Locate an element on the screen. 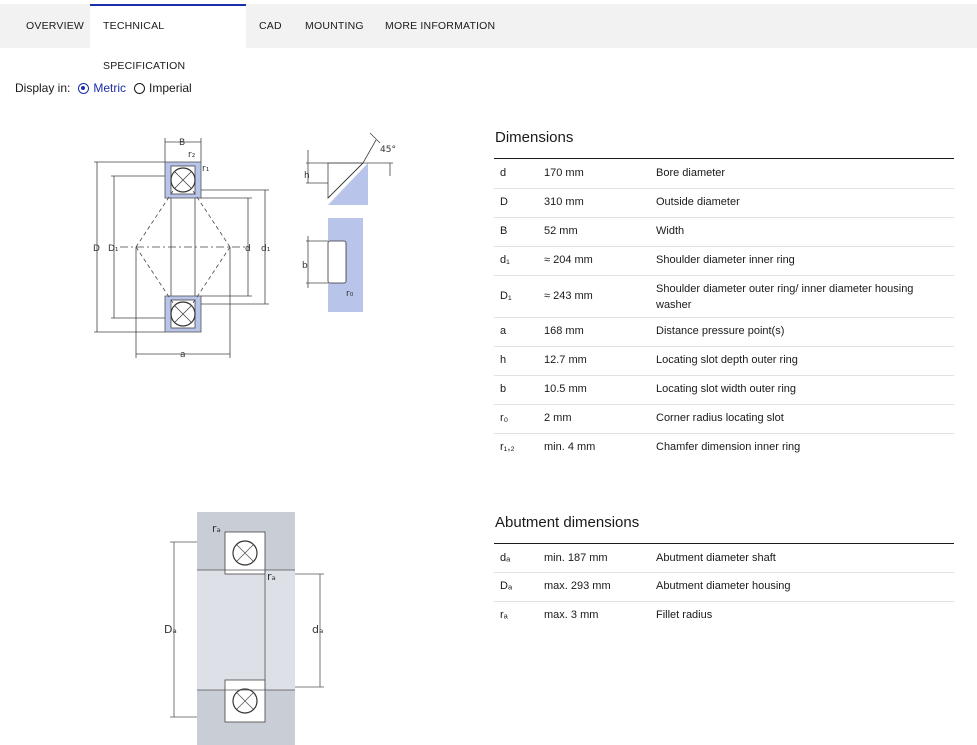 This screenshot has height=745, width=977. row-description: Abutment diameter housing is located at coordinates (723, 586).